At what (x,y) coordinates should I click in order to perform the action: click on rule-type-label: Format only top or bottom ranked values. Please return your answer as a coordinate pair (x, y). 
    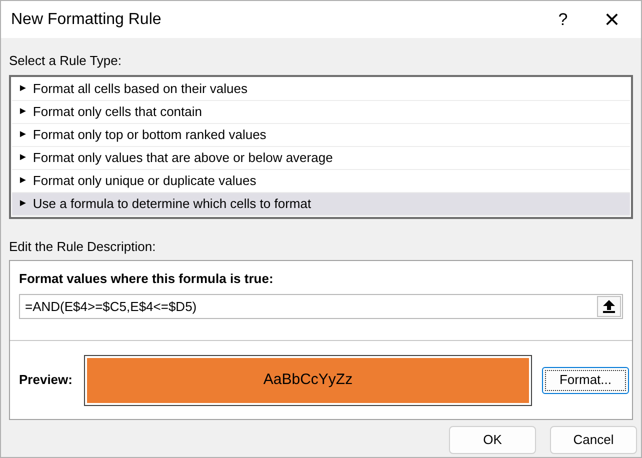
    Looking at the image, I should click on (149, 135).